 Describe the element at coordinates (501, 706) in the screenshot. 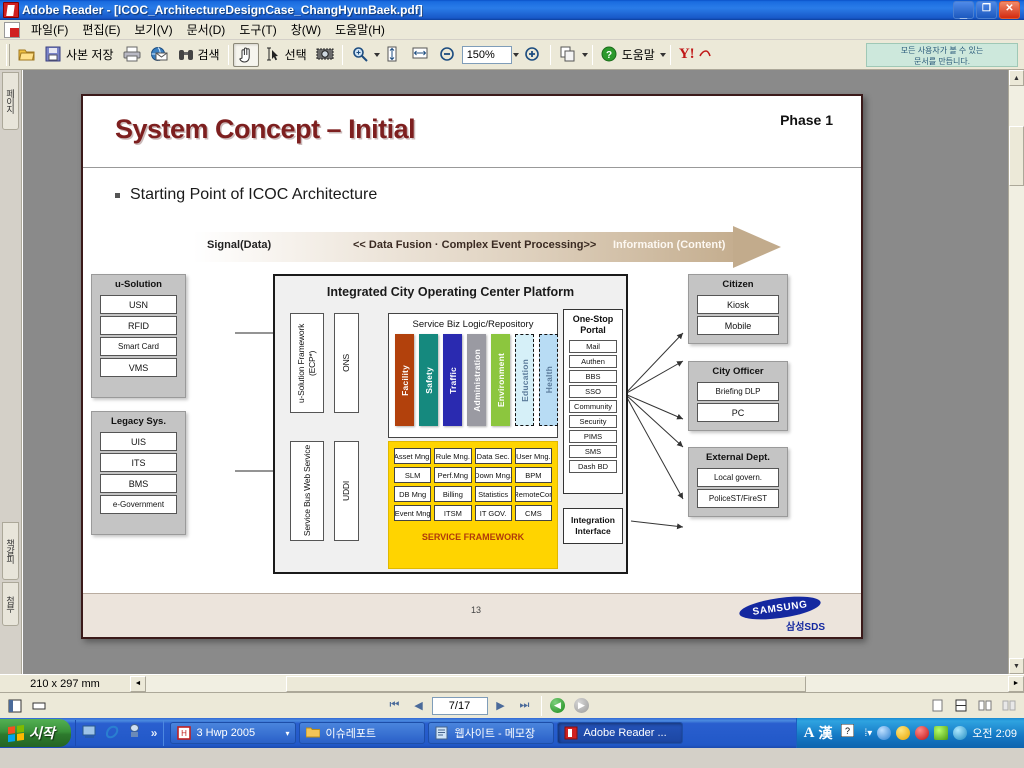

I see `next-page-button: ▶` at that location.